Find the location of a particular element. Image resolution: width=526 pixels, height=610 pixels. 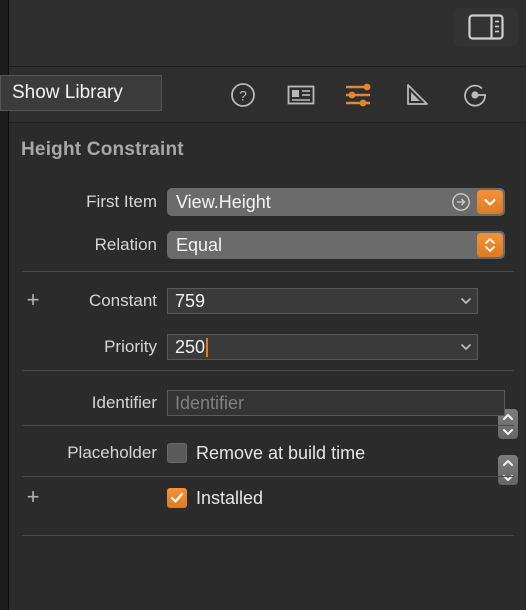

relation-value: Equal is located at coordinates (199, 244).